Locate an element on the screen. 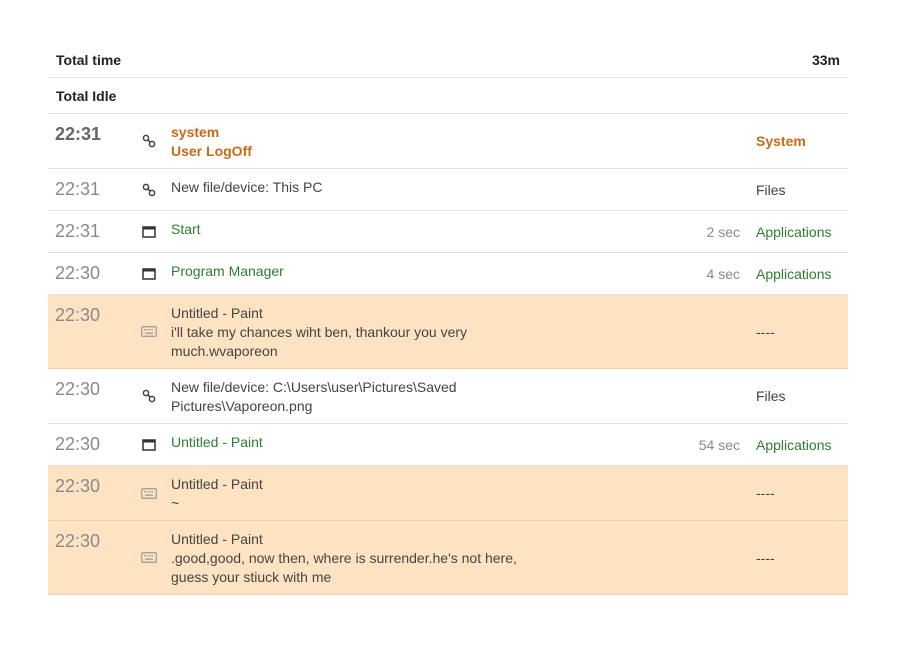 This screenshot has height=650, width=900. log-entry: 22:31 system User LogOff System is located at coordinates (448, 141).